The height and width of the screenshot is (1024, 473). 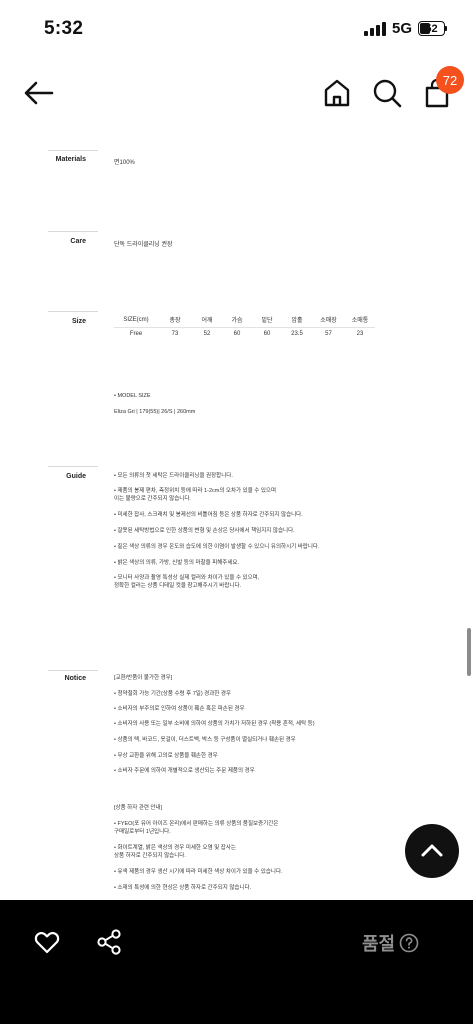 What do you see at coordinates (184, 771) in the screenshot?
I see `notice-line: • 소비자 주문에 의하여 개별적으로 생산되는 주문 제품의 경우` at bounding box center [184, 771].